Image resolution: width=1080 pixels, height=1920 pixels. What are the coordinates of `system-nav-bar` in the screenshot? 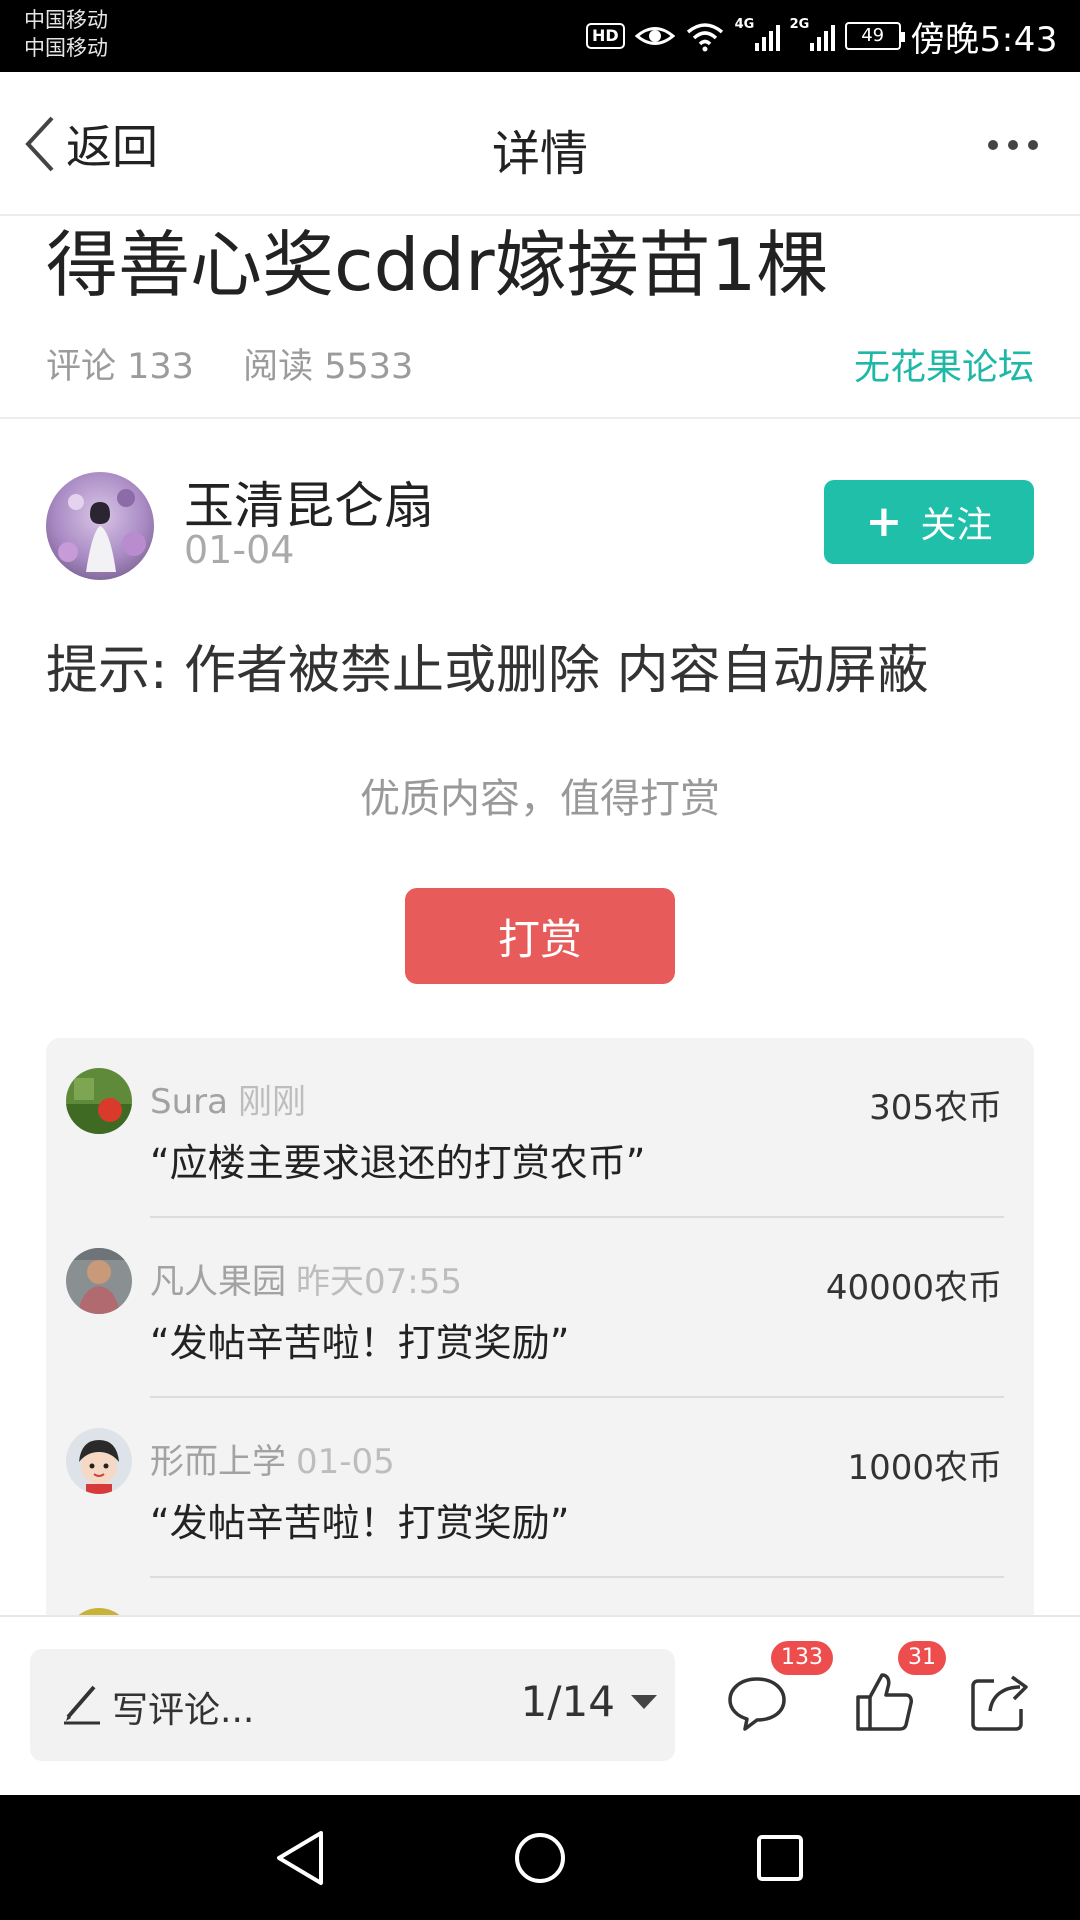 It's located at (540, 1857).